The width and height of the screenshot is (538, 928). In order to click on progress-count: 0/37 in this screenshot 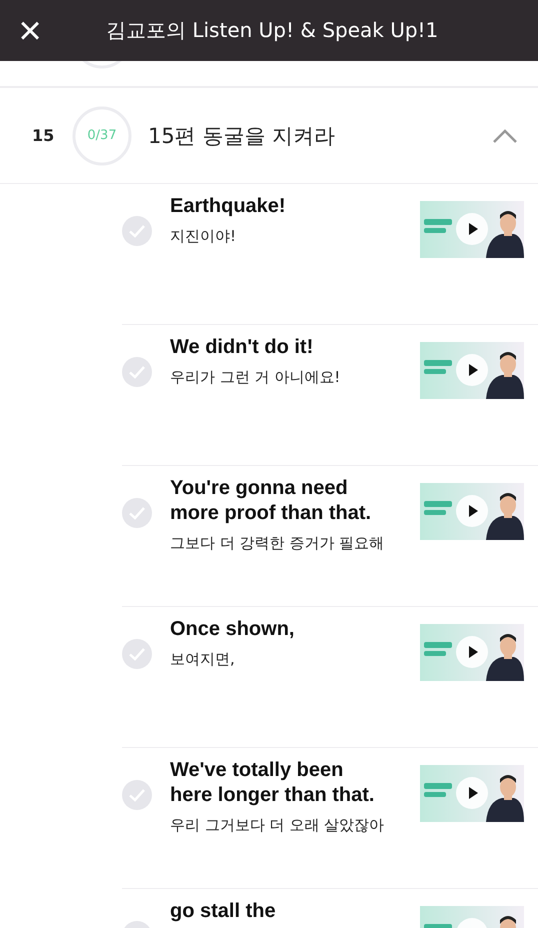, I will do `click(102, 135)`.